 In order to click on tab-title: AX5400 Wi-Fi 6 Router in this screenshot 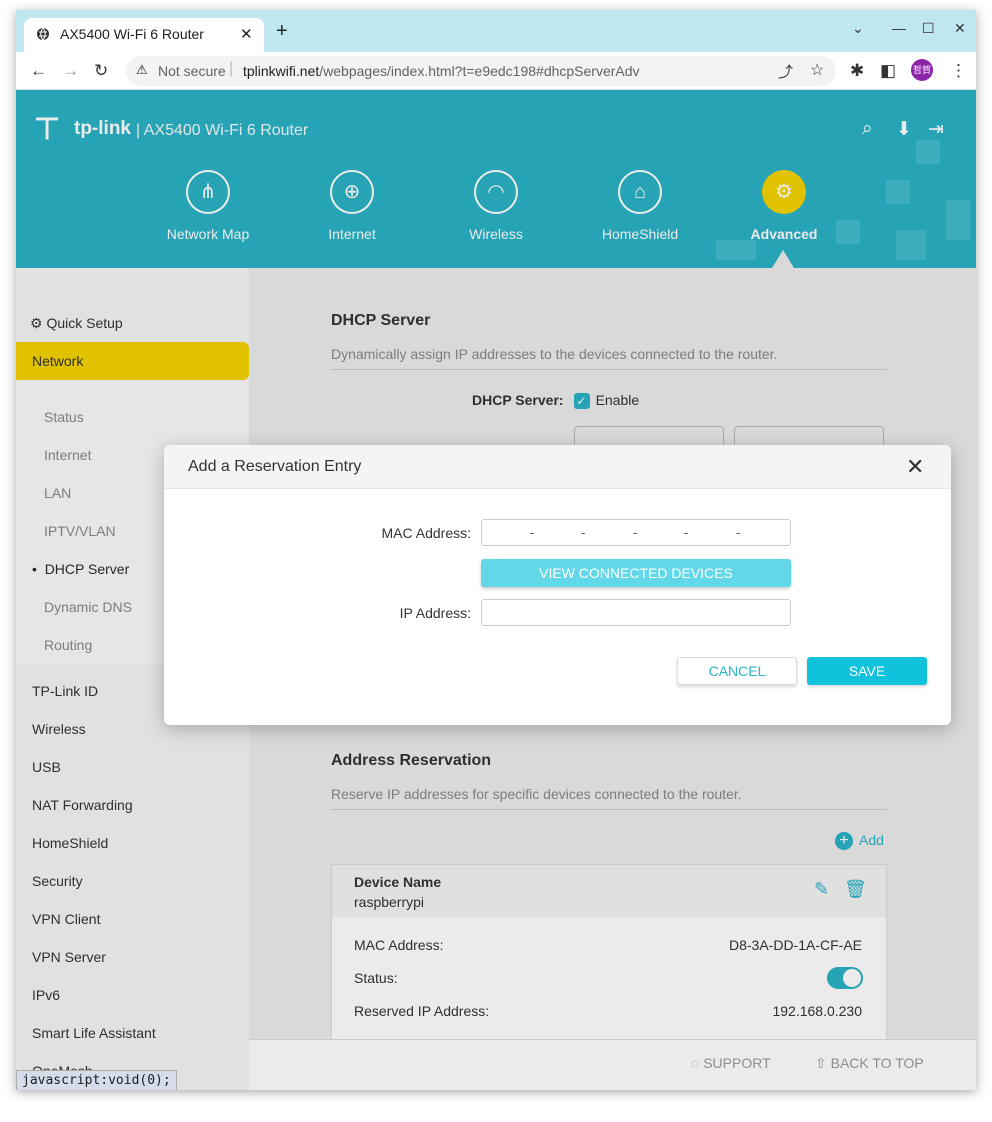, I will do `click(132, 34)`.